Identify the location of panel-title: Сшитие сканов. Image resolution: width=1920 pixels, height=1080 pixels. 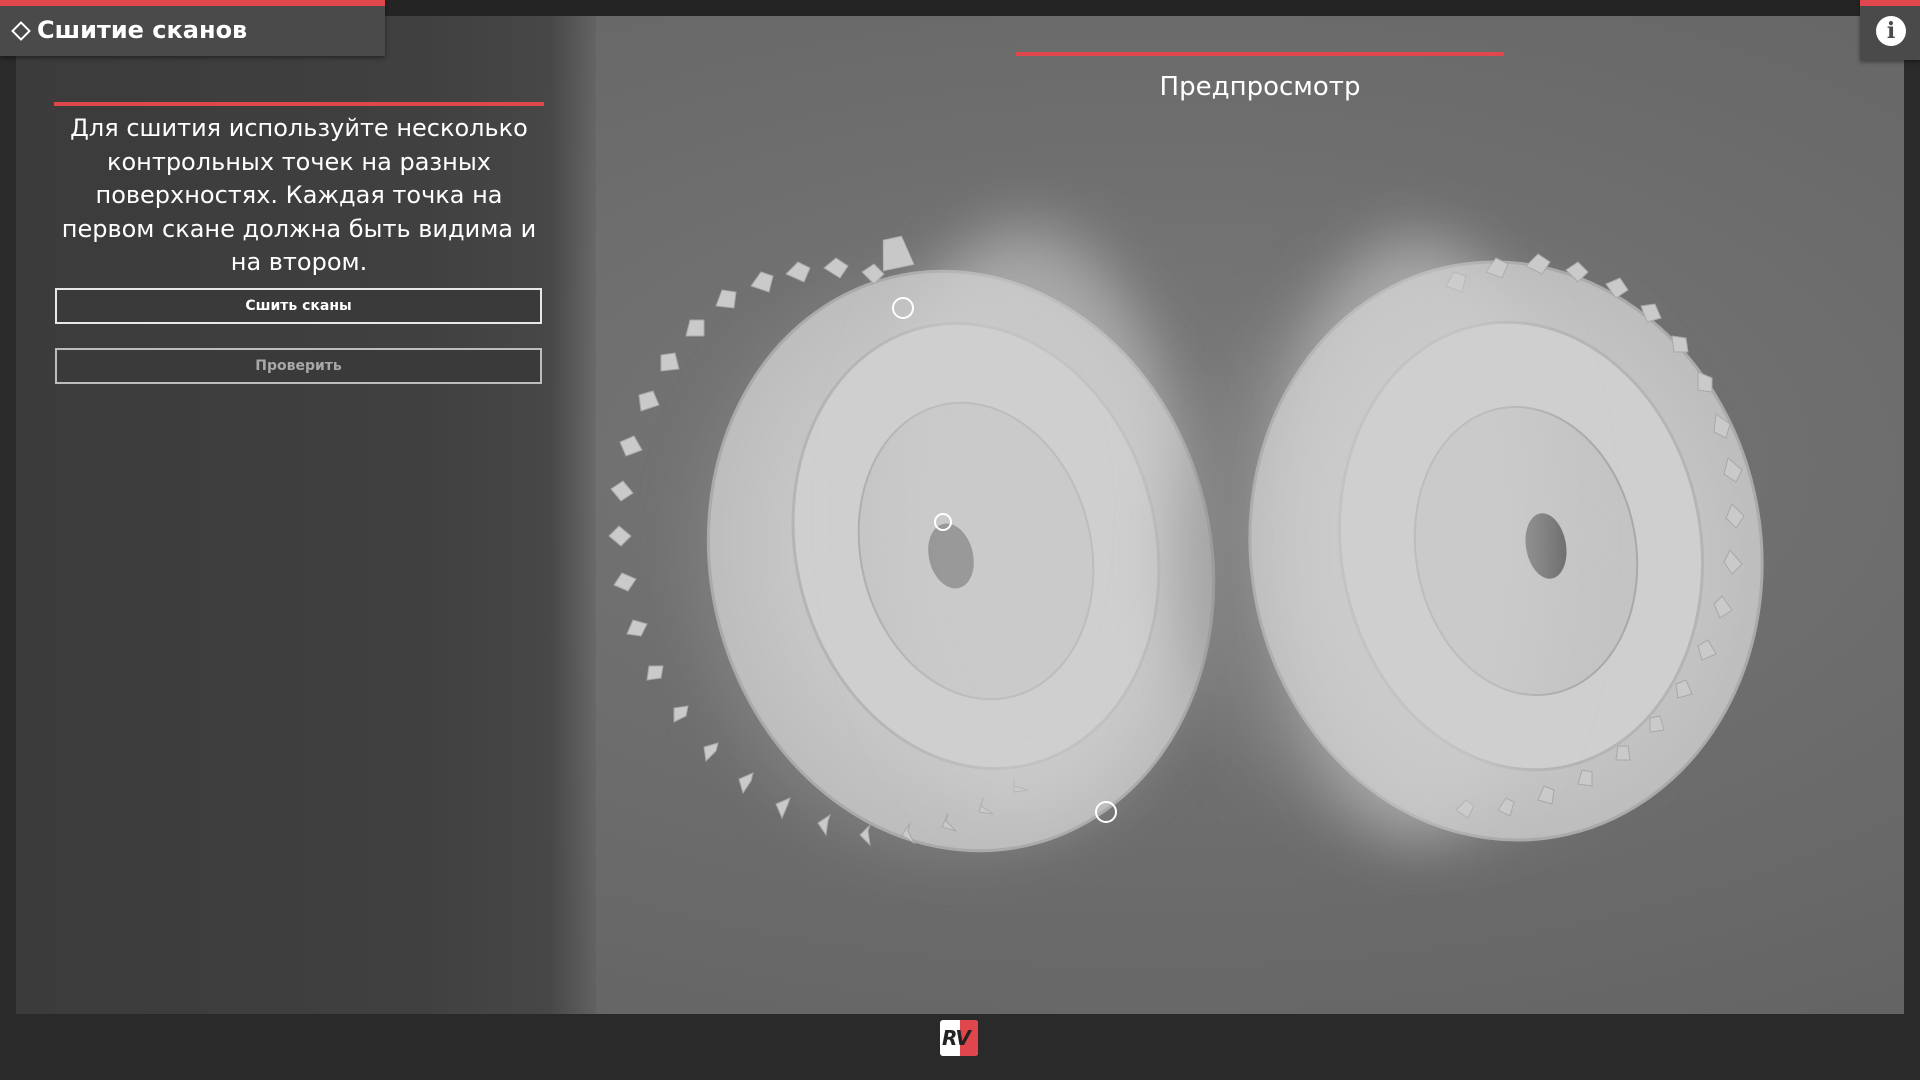
(142, 30).